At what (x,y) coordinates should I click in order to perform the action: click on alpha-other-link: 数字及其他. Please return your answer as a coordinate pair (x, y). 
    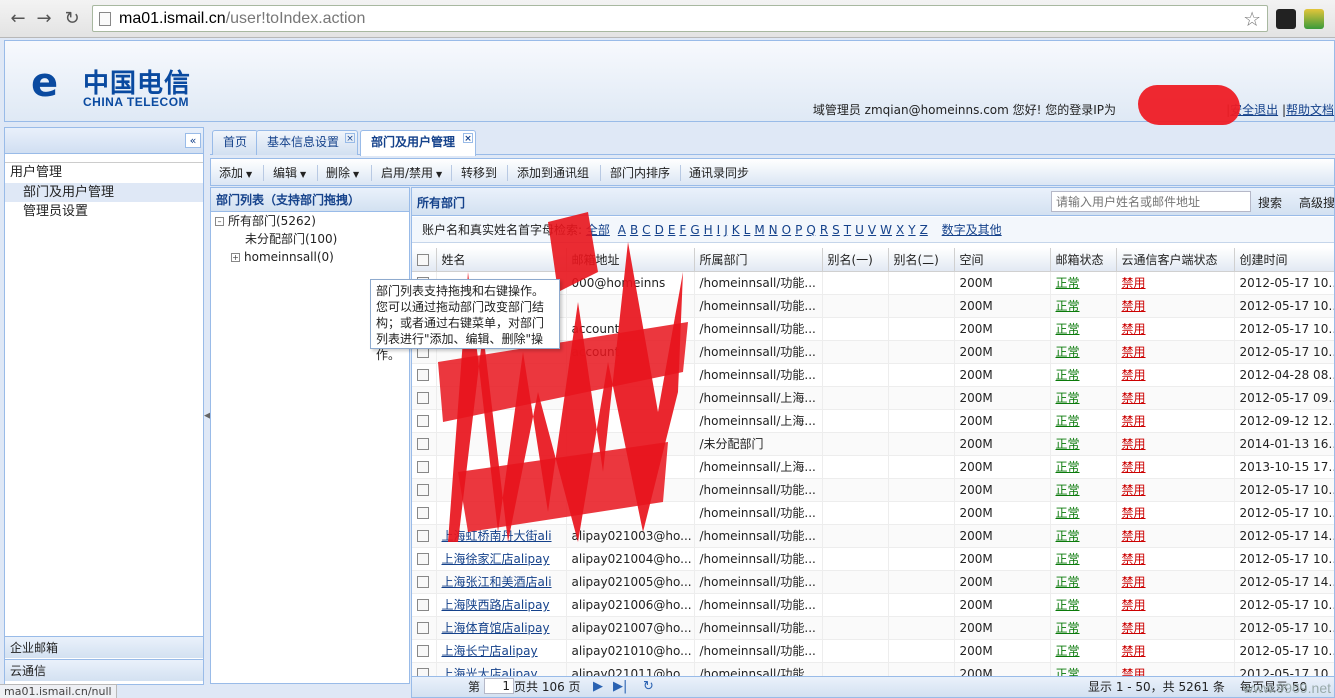
    Looking at the image, I should click on (972, 230).